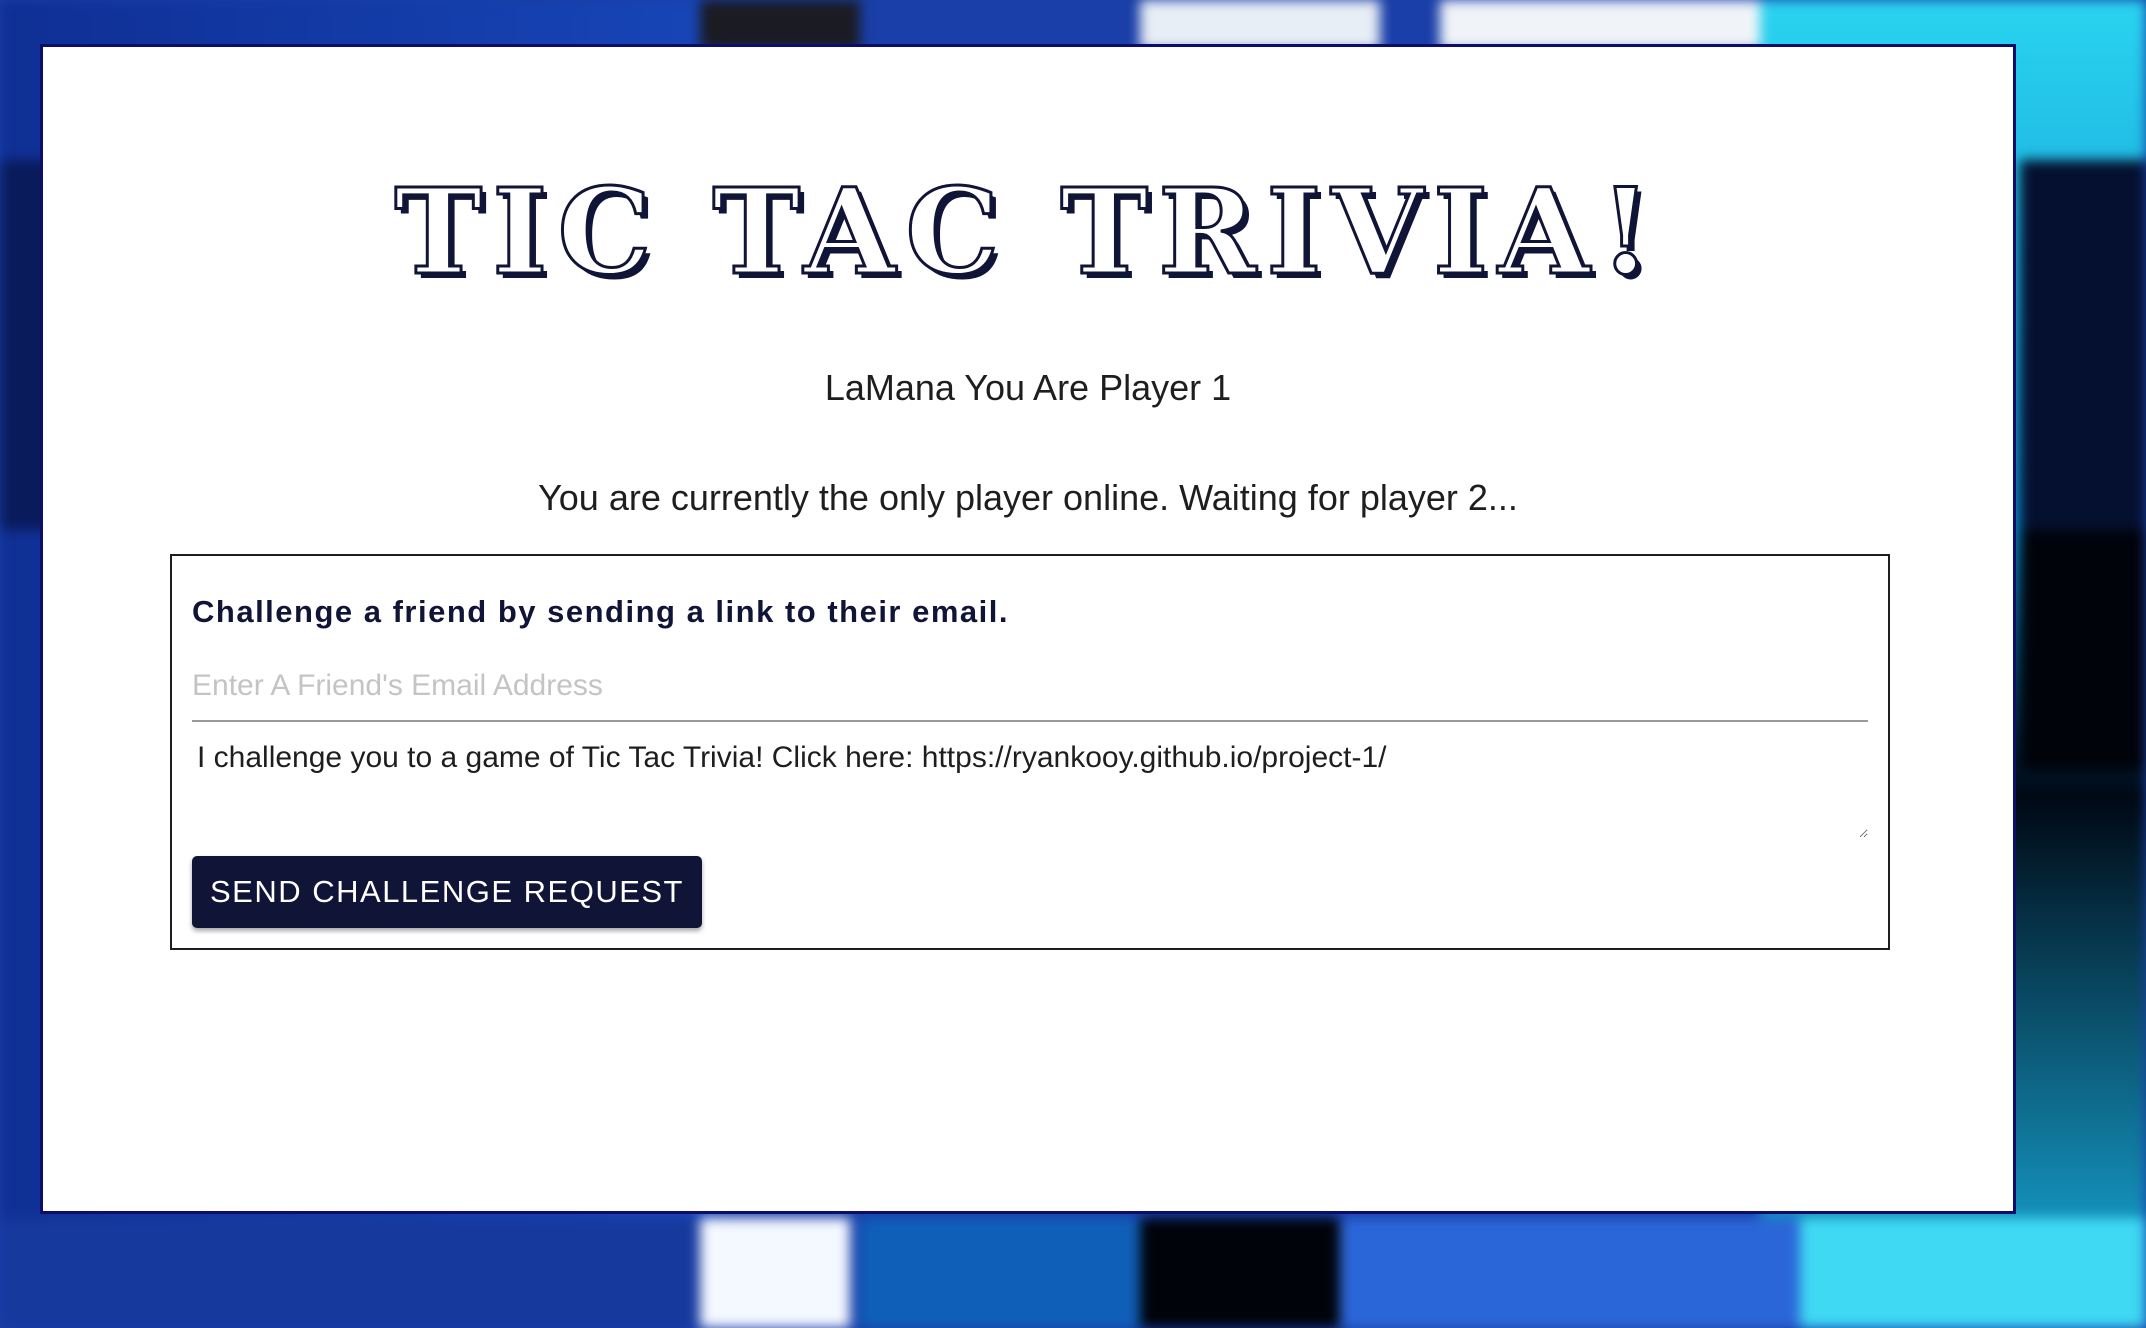  Describe the element at coordinates (1030, 687) in the screenshot. I see `friend-email-input` at that location.